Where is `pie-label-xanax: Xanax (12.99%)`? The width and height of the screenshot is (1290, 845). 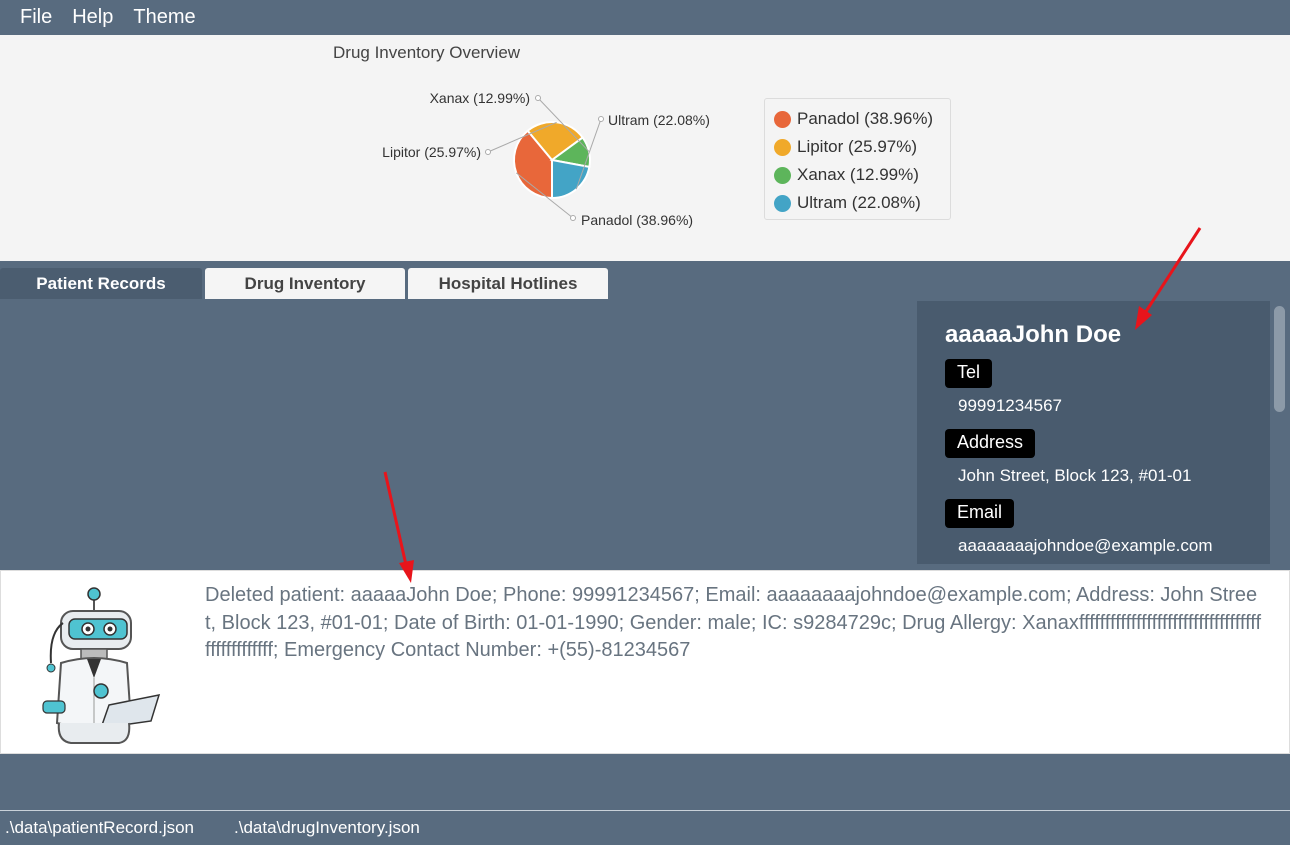 pie-label-xanax: Xanax (12.99%) is located at coordinates (480, 98).